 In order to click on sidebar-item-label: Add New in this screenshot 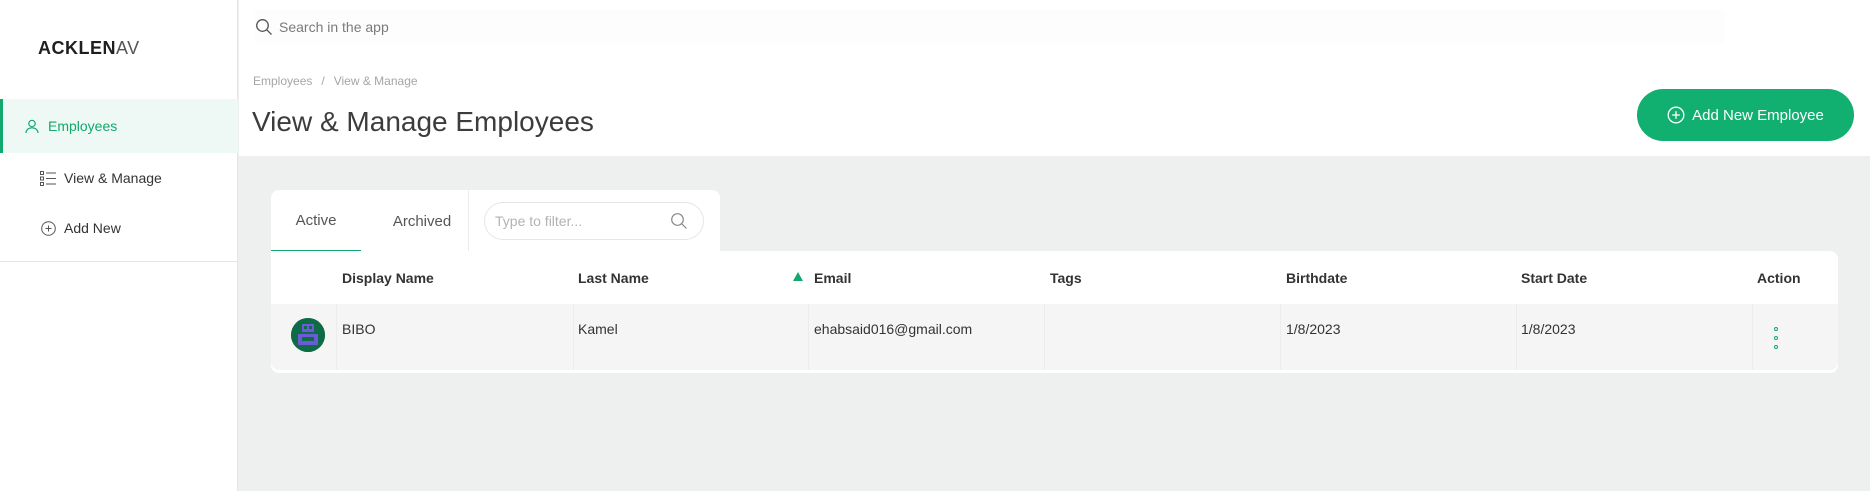, I will do `click(92, 228)`.